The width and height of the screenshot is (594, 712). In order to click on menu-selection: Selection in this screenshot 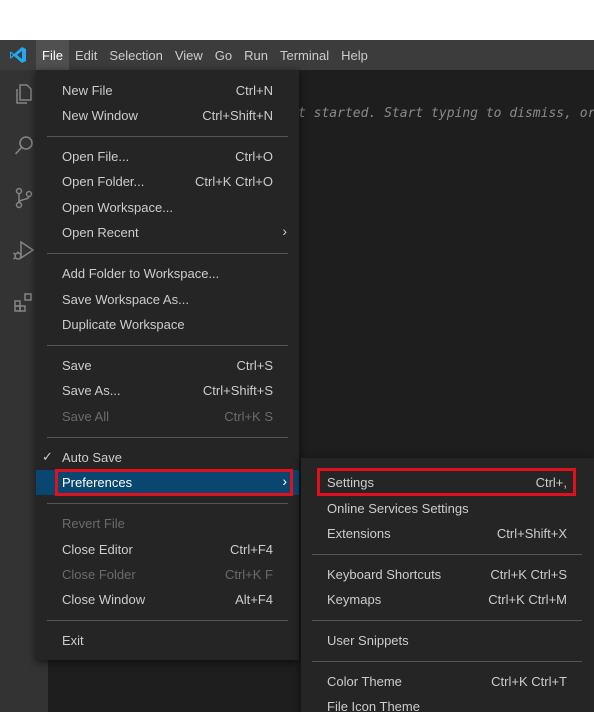, I will do `click(135, 55)`.